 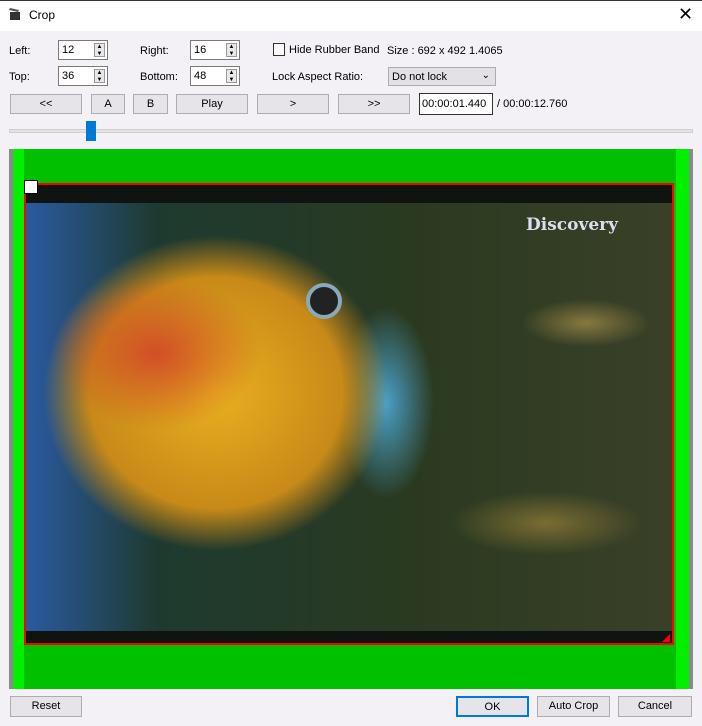 What do you see at coordinates (18, 419) in the screenshot?
I see `left-margin-stripe` at bounding box center [18, 419].